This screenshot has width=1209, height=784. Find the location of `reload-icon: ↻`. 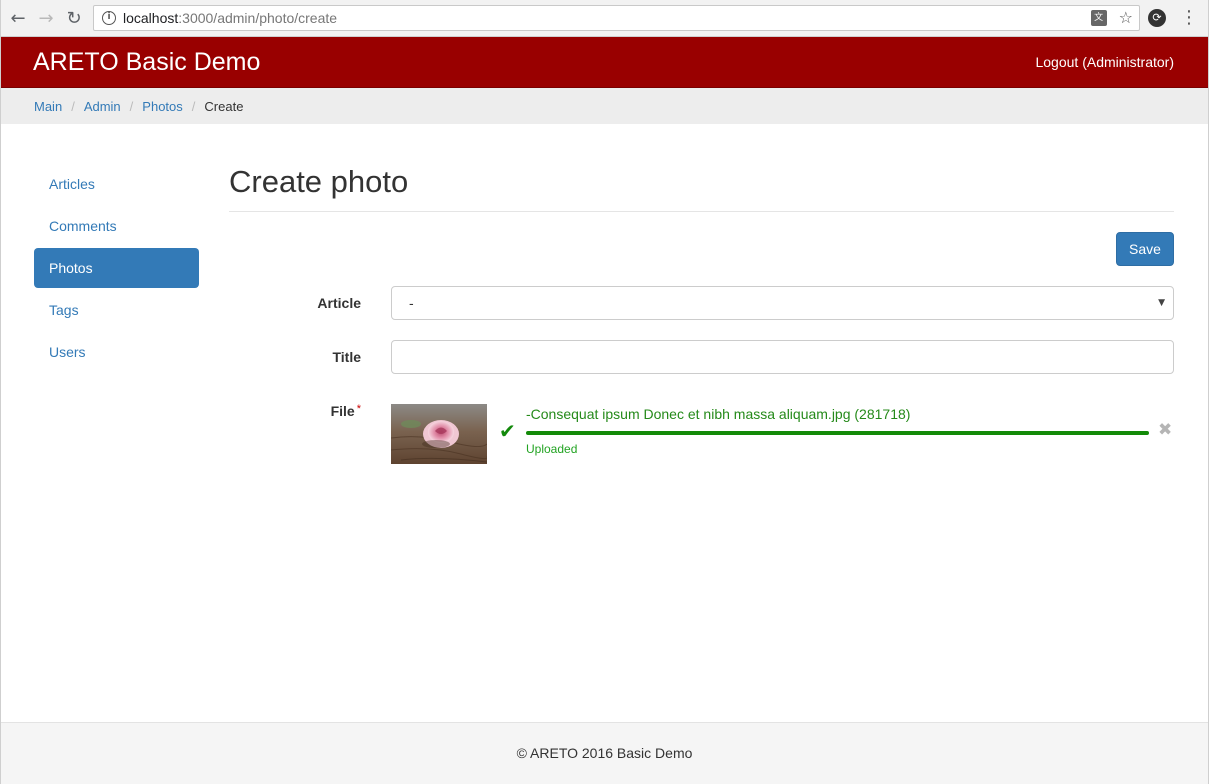

reload-icon: ↻ is located at coordinates (74, 18).